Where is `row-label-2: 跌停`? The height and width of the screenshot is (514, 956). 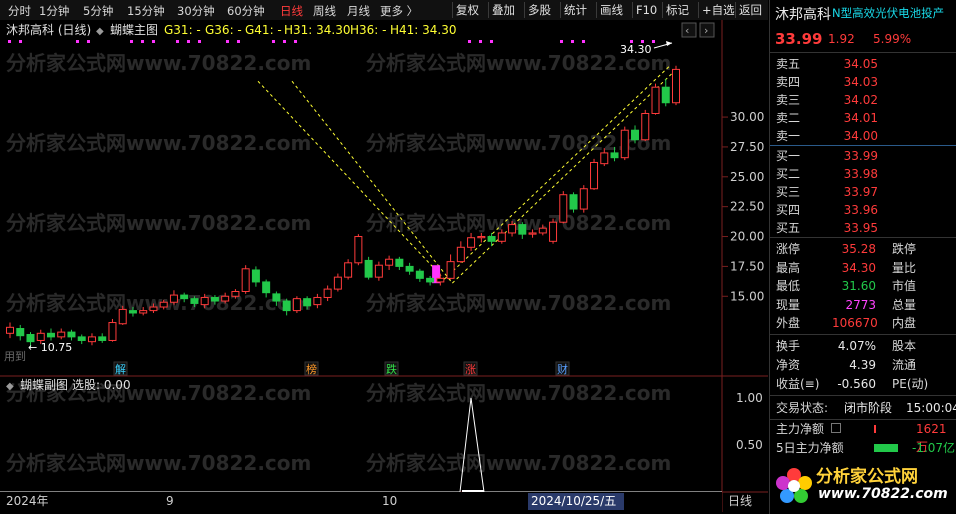
row-label-2: 跌停 is located at coordinates (904, 249).